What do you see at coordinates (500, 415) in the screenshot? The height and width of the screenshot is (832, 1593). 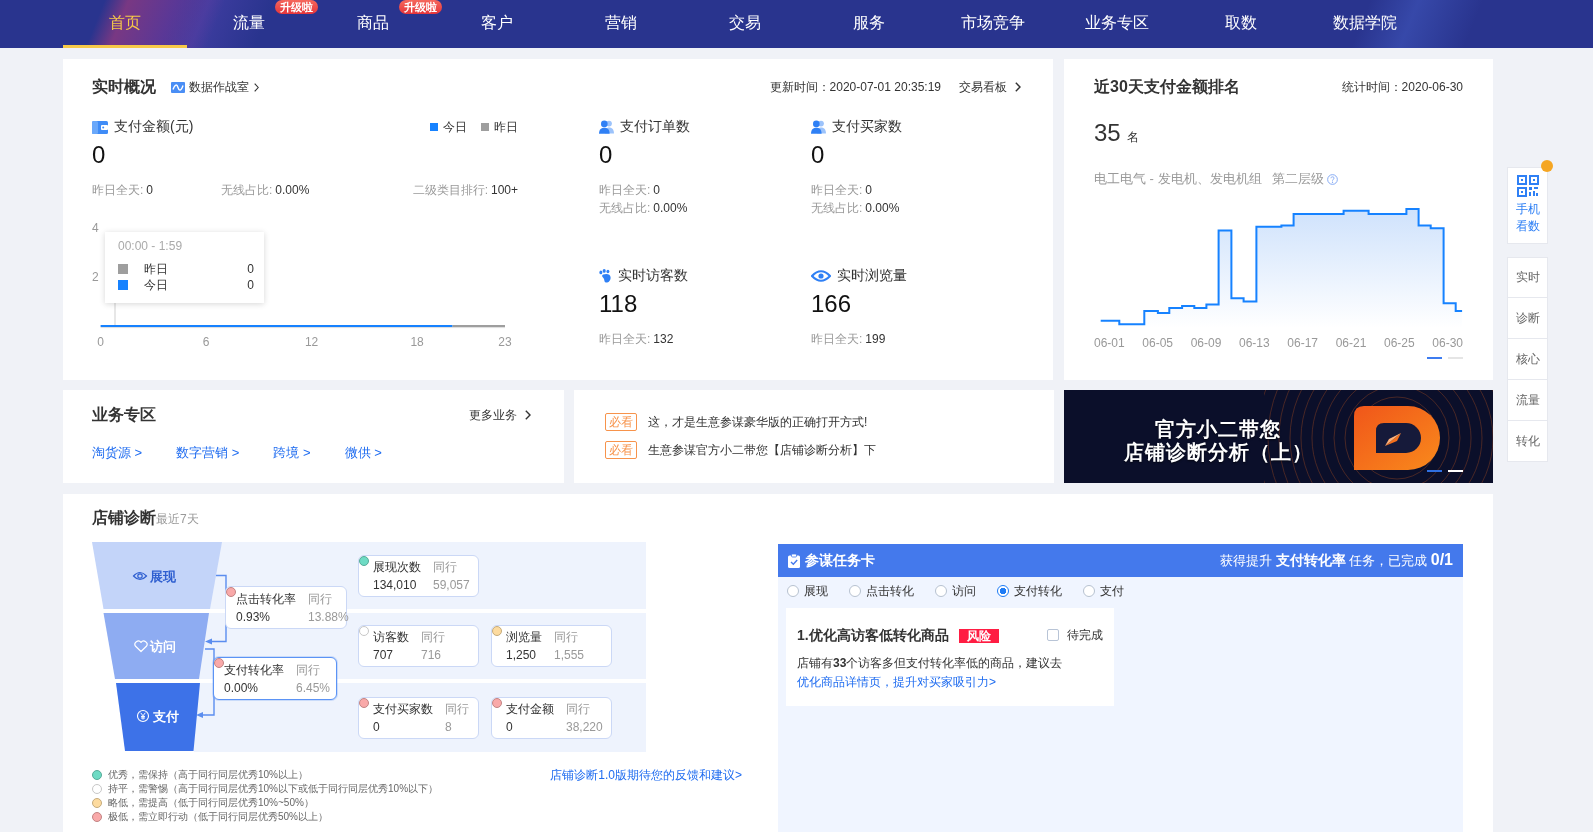 I see `more-services-link: 更多业务` at bounding box center [500, 415].